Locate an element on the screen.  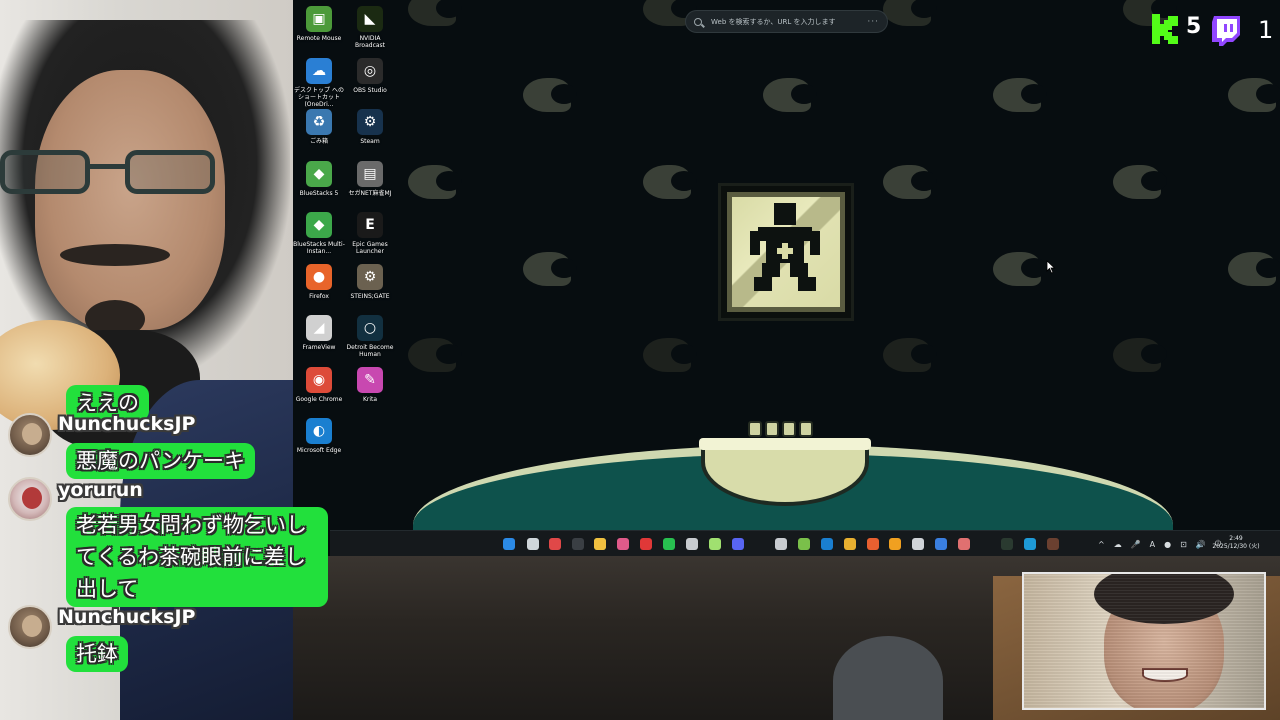
desktop-icon-recycle-bin: ♻ ごみ箱 is located at coordinates (319, 127).